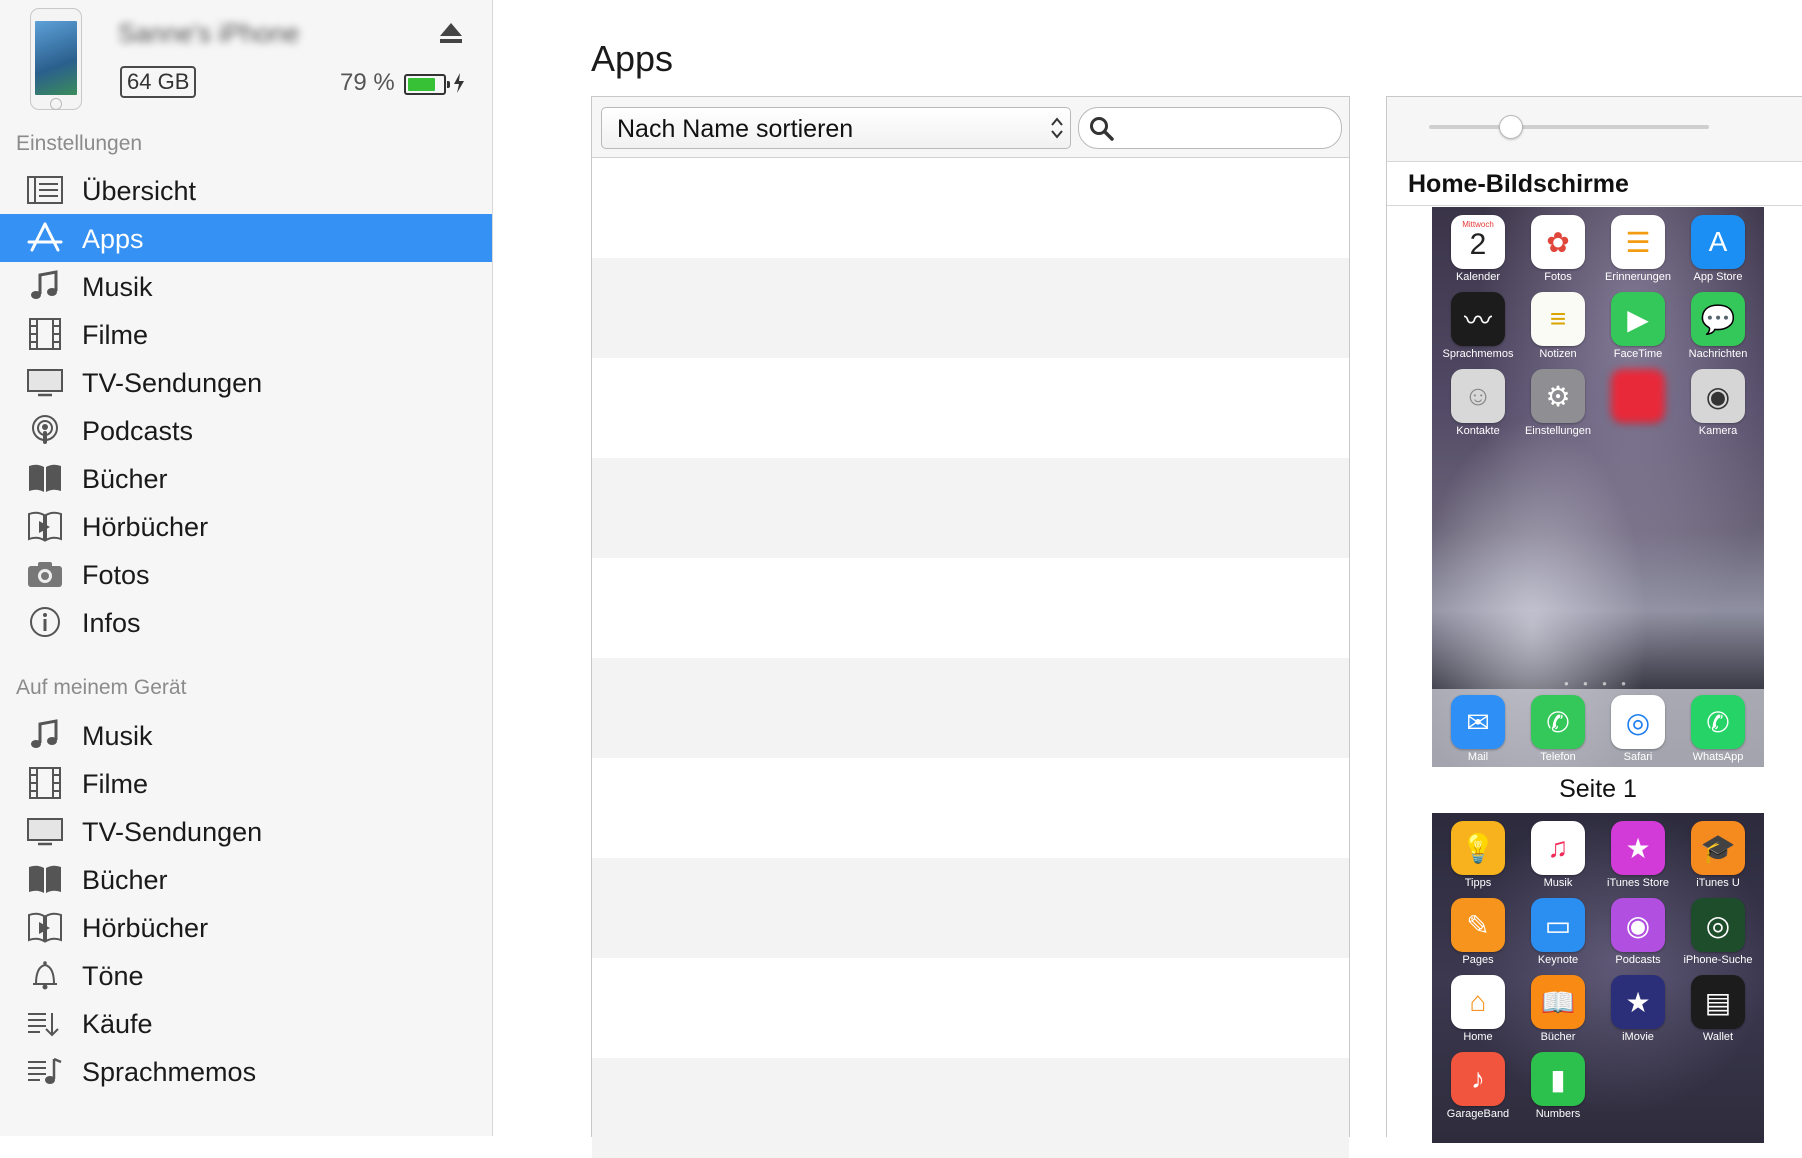 Image resolution: width=1802 pixels, height=1158 pixels. Describe the element at coordinates (1718, 722) in the screenshot. I see `whatsapp-icon: ✆` at that location.